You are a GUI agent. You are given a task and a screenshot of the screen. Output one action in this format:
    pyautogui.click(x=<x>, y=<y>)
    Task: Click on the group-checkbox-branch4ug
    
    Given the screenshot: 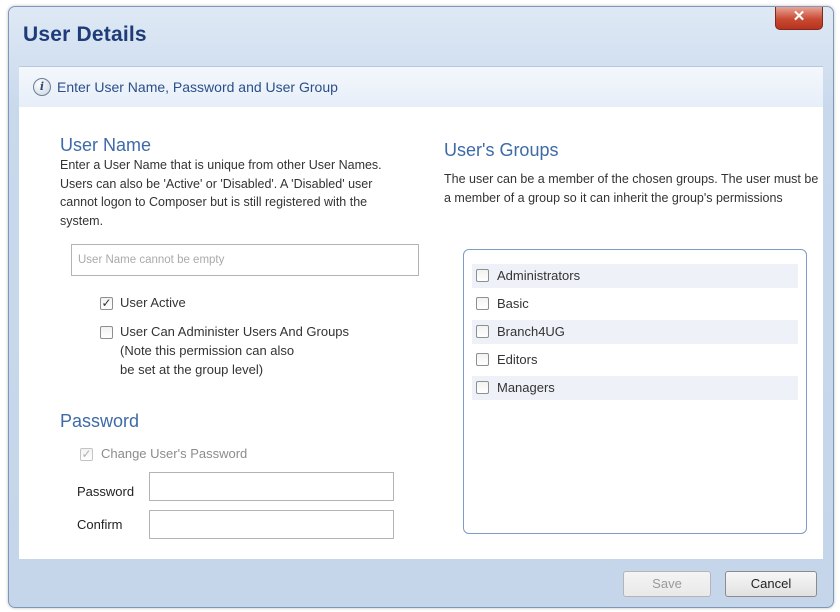 What is the action you would take?
    pyautogui.click(x=482, y=331)
    